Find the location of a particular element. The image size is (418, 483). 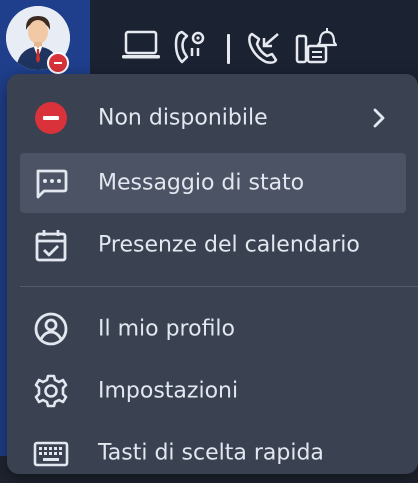

status-badge is located at coordinates (58, 63).